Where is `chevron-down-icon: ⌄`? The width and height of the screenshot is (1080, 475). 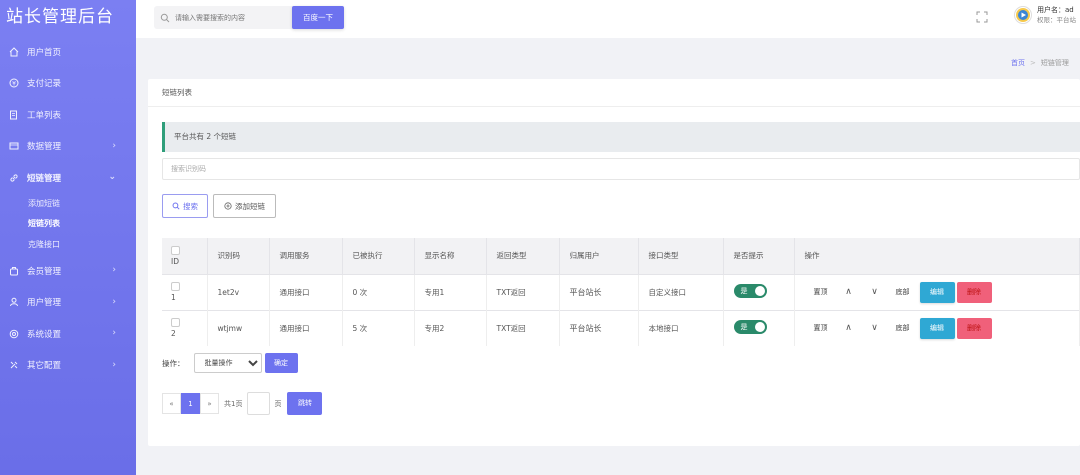
chevron-down-icon: ⌄ is located at coordinates (112, 177).